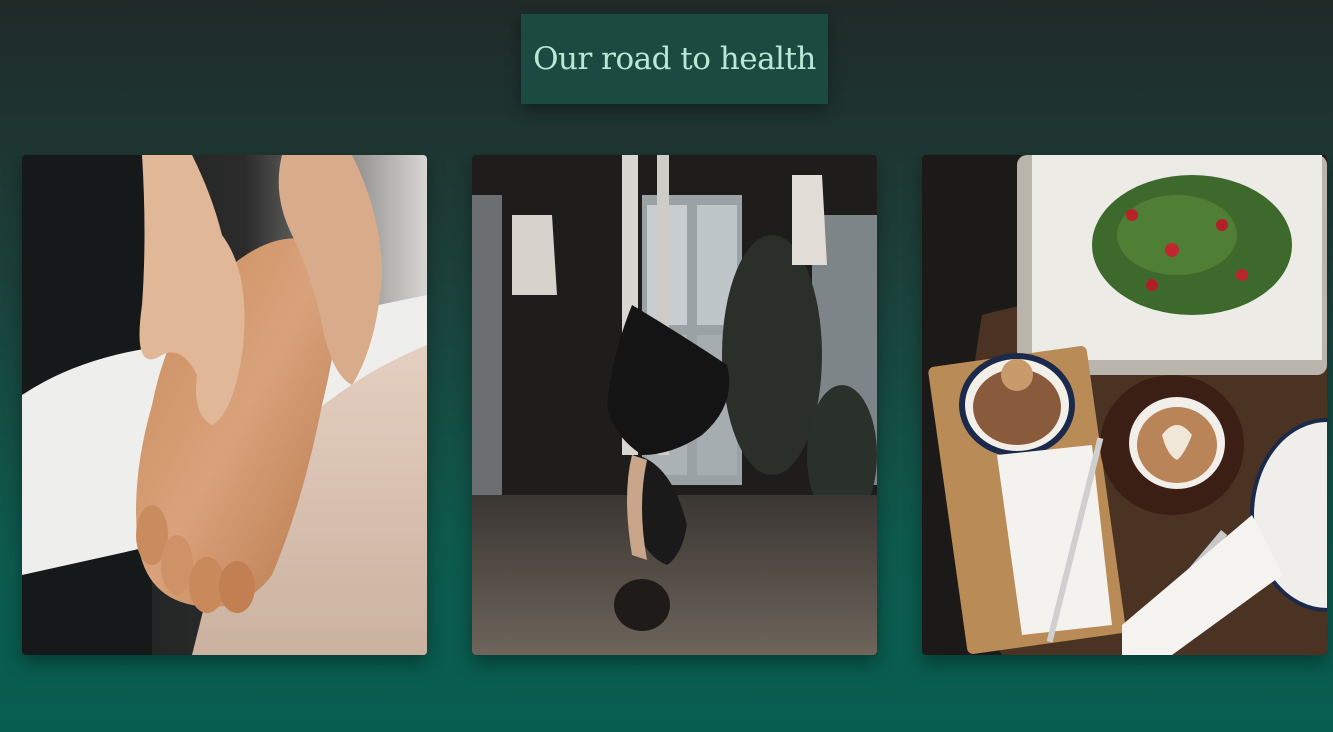 The height and width of the screenshot is (732, 1333). I want to click on page-title-banner: Our road to health, so click(674, 59).